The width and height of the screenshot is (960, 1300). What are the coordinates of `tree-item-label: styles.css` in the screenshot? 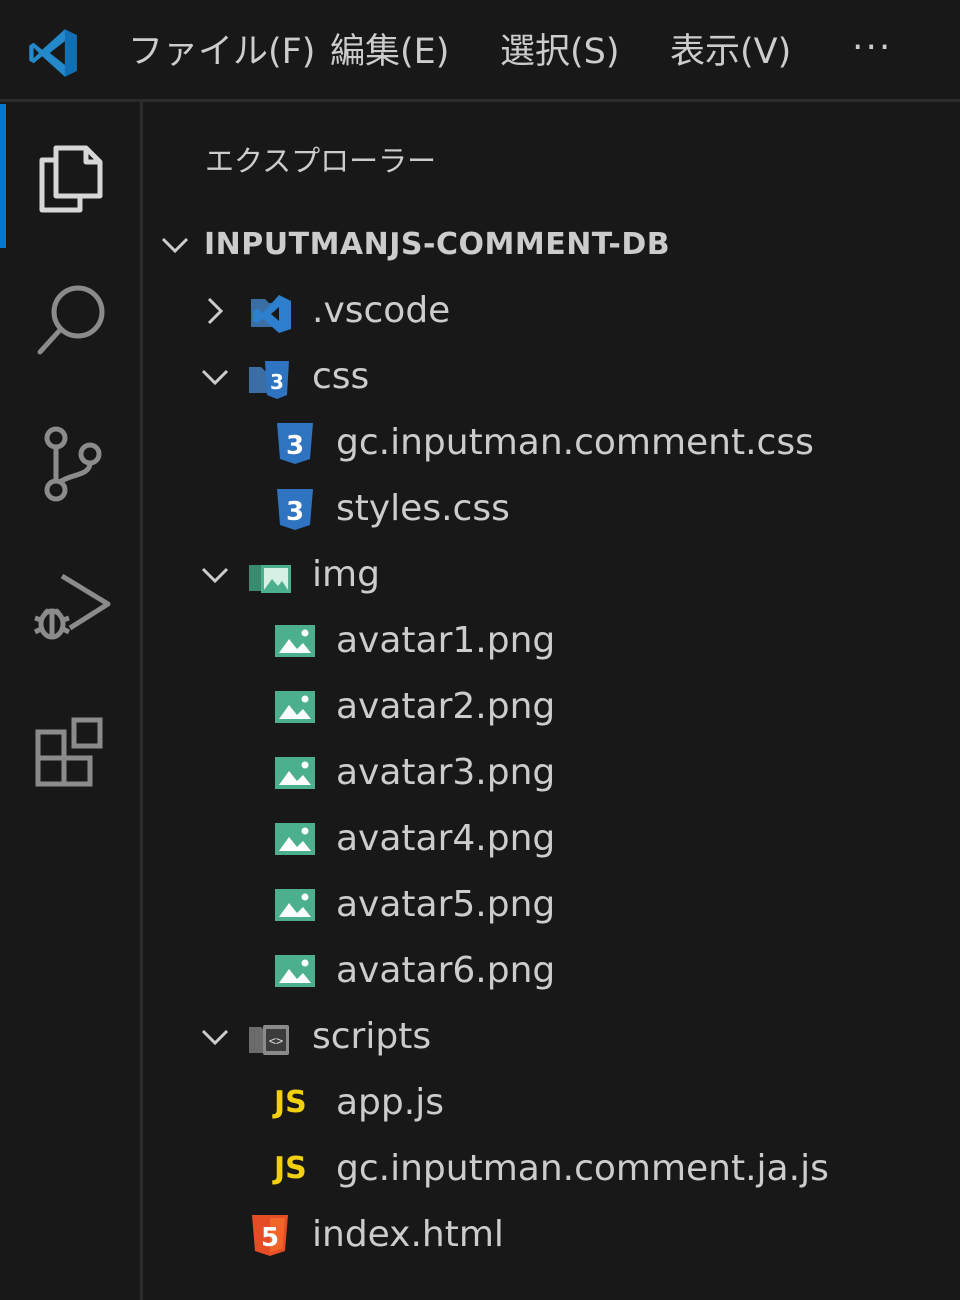 It's located at (423, 508).